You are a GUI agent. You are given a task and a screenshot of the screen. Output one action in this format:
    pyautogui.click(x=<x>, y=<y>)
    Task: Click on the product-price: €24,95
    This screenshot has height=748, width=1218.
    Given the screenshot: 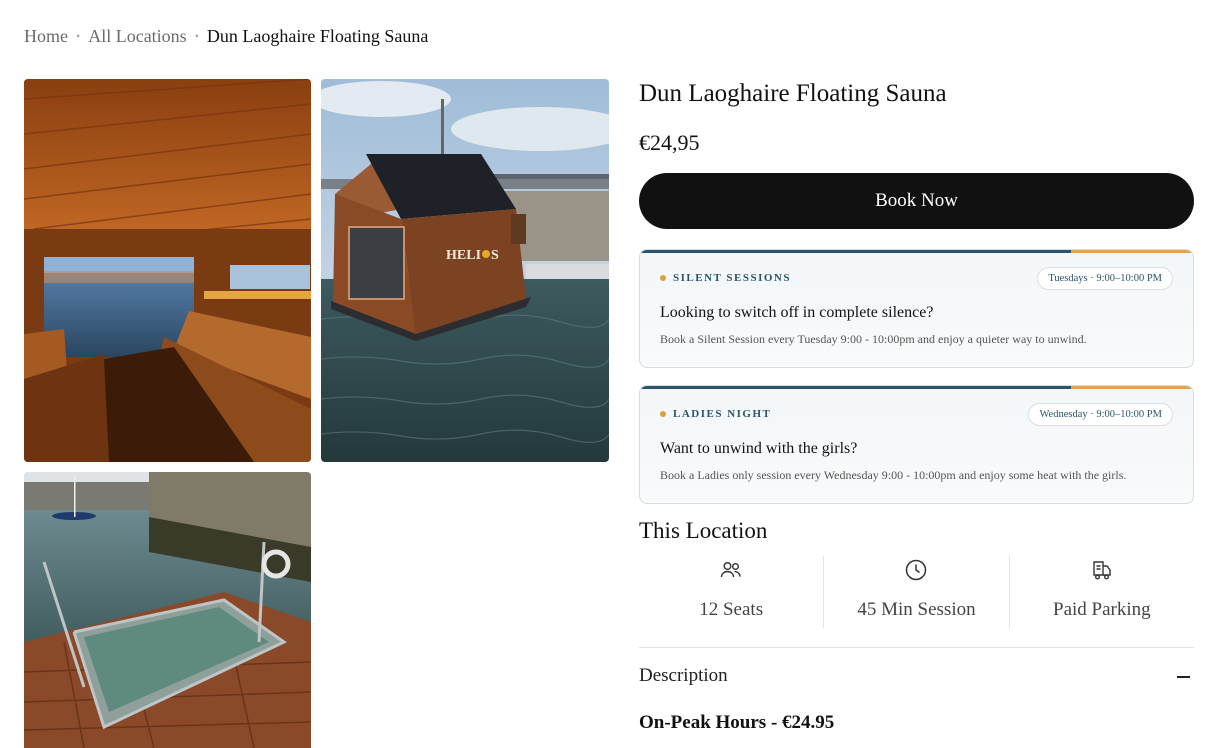 What is the action you would take?
    pyautogui.click(x=669, y=142)
    